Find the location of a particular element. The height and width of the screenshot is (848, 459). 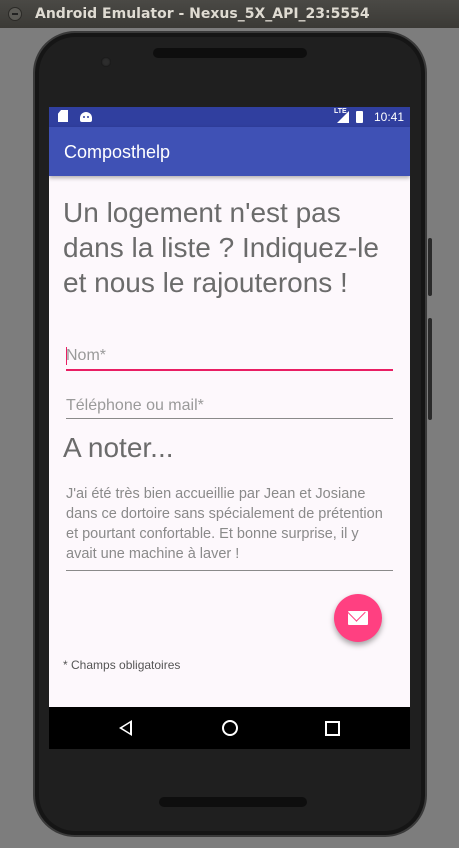

send-fab-button is located at coordinates (358, 618).